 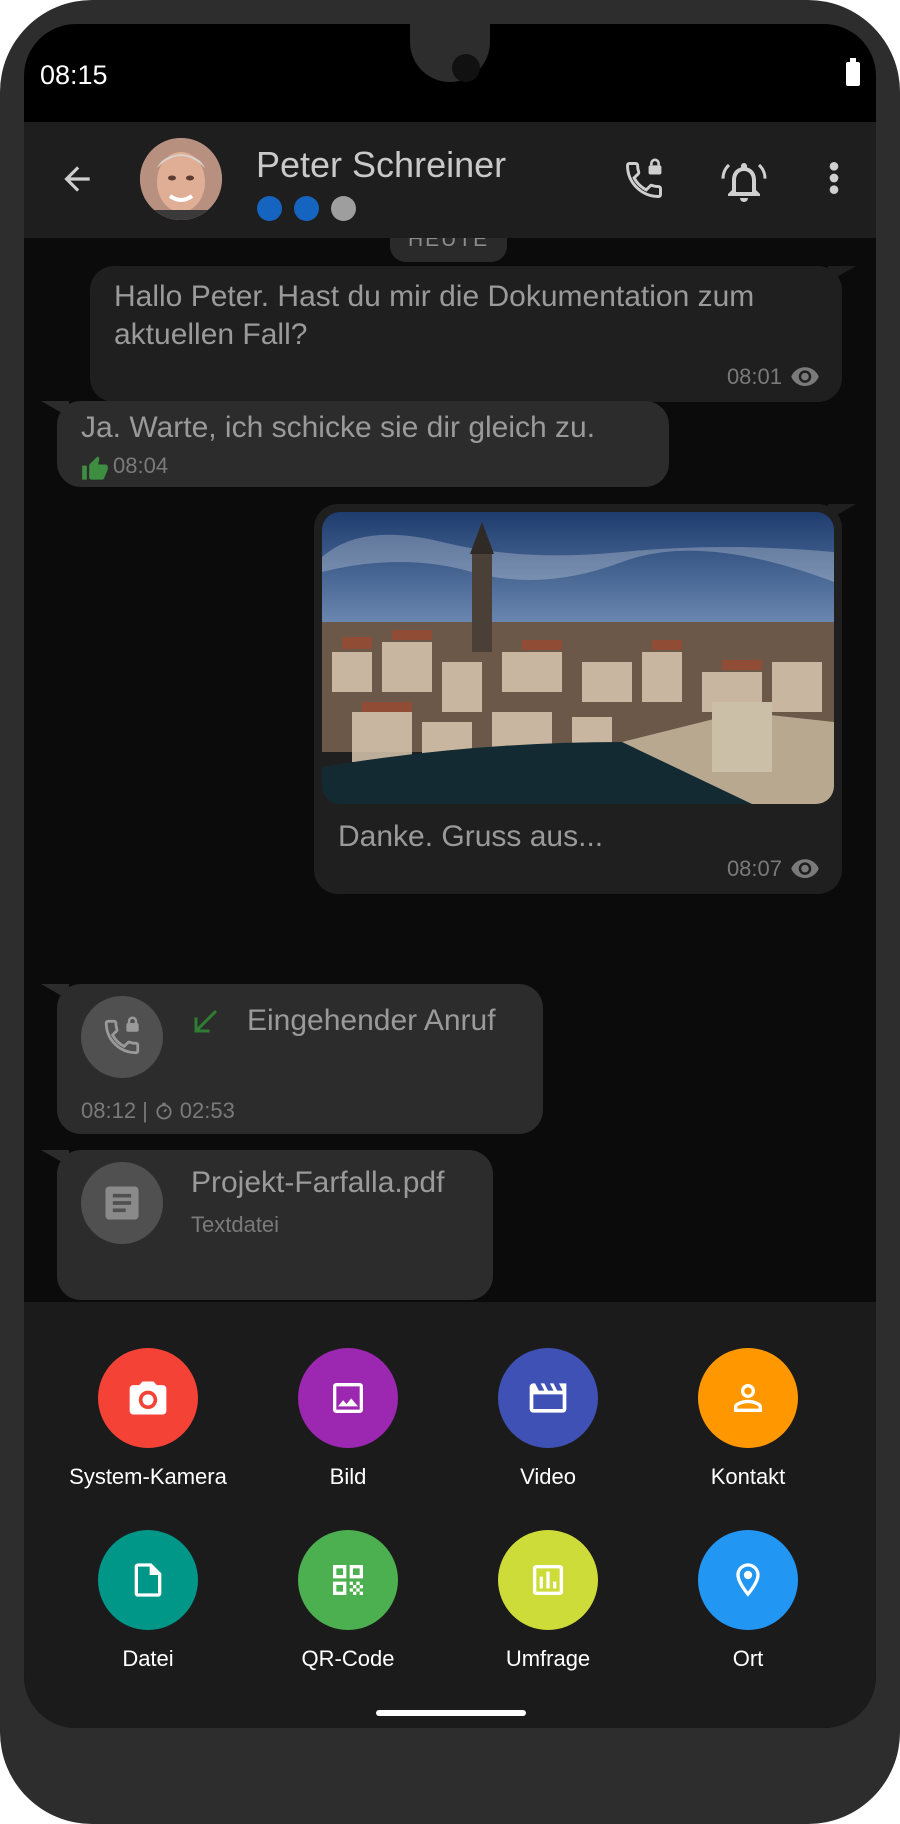 What do you see at coordinates (853, 72) in the screenshot?
I see `battery-icon` at bounding box center [853, 72].